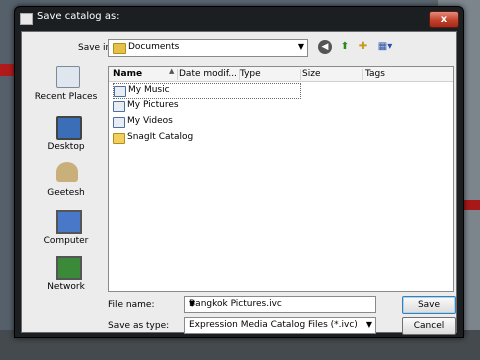 The width and height of the screenshot is (480, 360). What do you see at coordinates (131, 305) in the screenshot?
I see `file-name-label: File name:` at bounding box center [131, 305].